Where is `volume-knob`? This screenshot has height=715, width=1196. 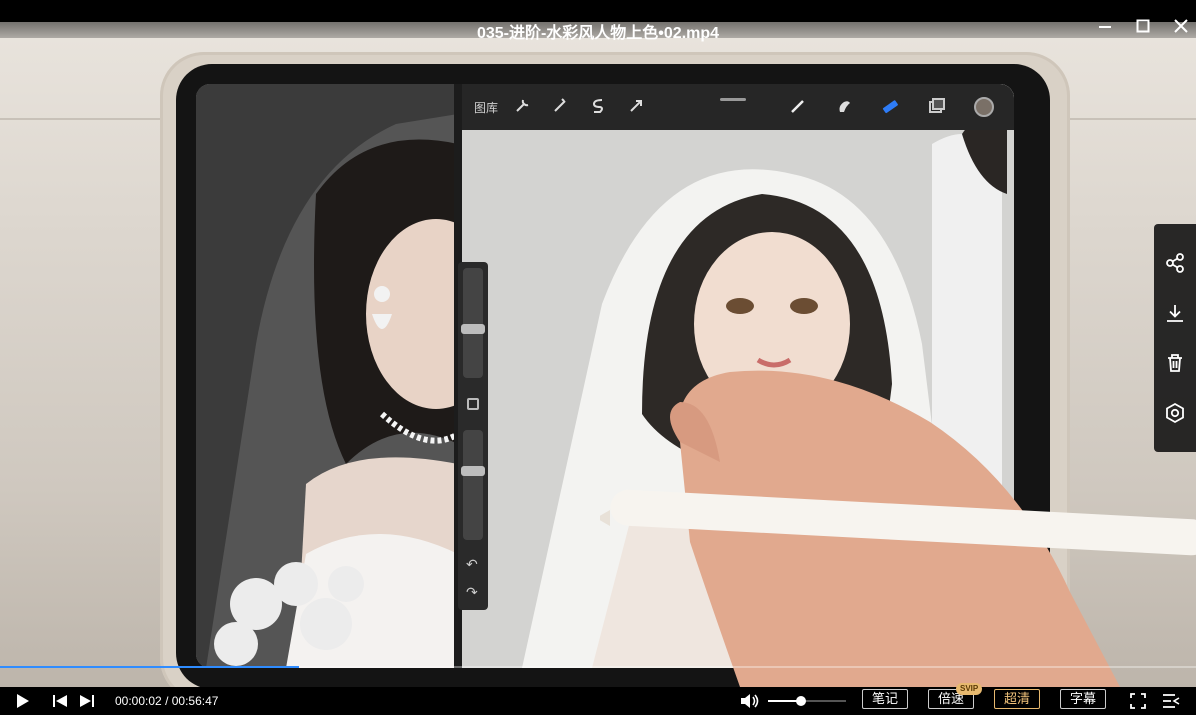
volume-knob is located at coordinates (800, 701).